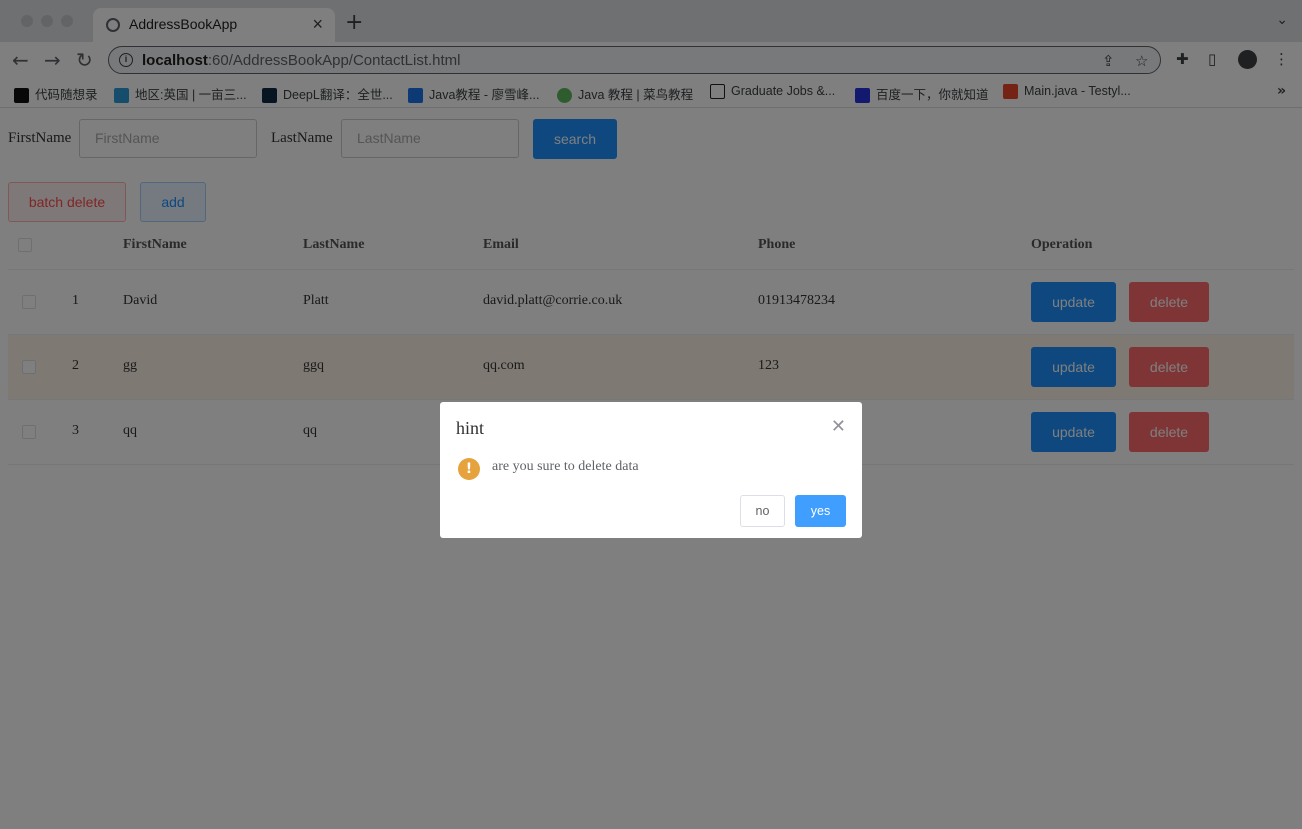  I want to click on warning-icon: !, so click(469, 469).